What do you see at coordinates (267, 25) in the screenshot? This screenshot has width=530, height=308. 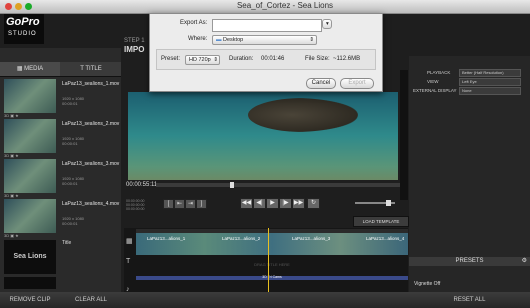 I see `export-as-field` at bounding box center [267, 25].